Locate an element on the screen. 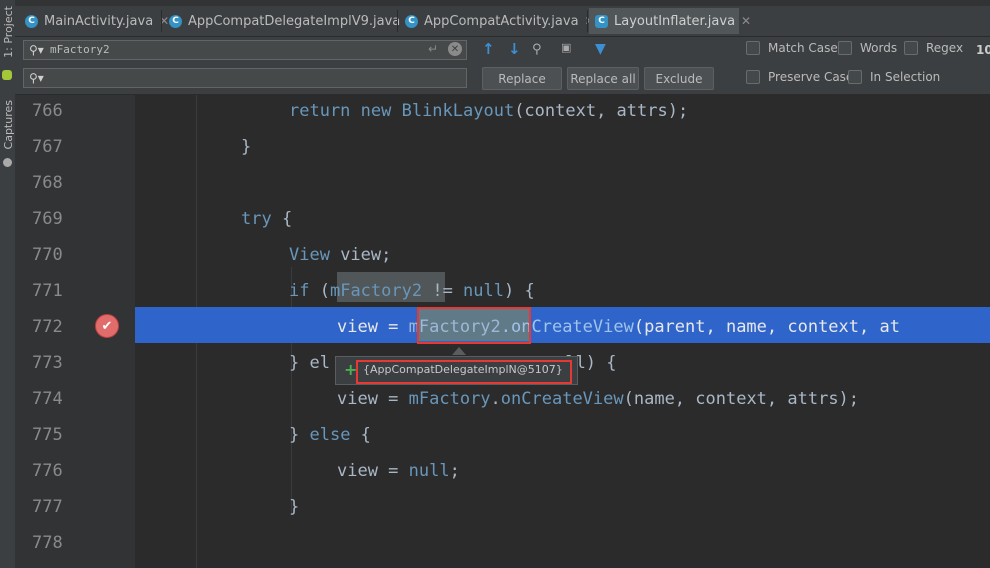 Image resolution: width=990 pixels, height=568 pixels. search-input-value: mFactory2 is located at coordinates (80, 49).